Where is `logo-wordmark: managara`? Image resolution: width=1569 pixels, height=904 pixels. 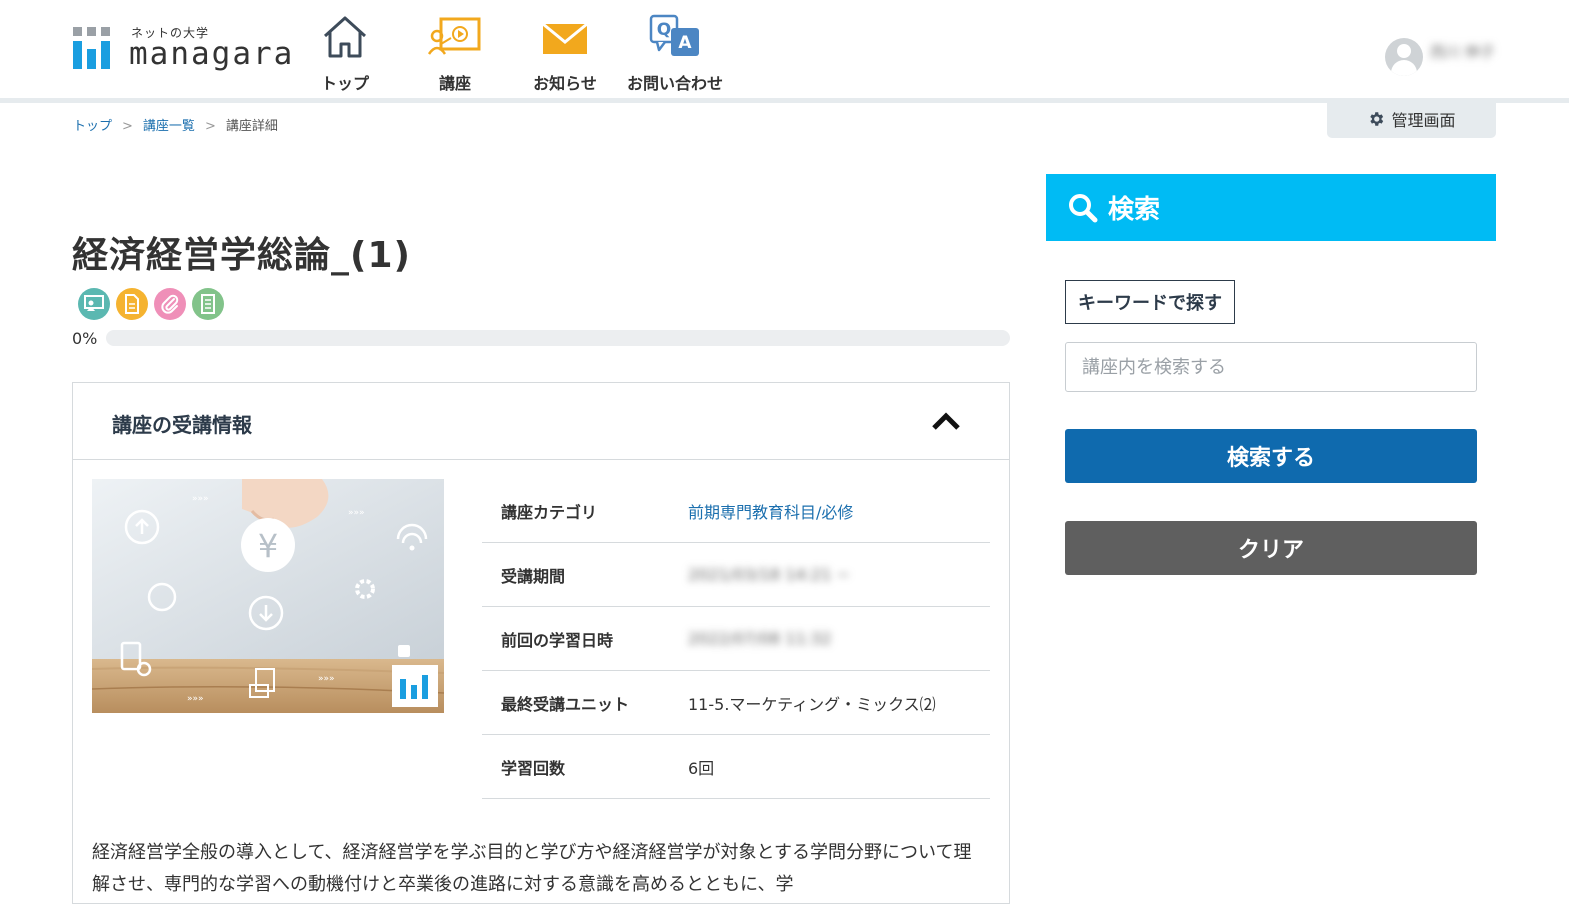 logo-wordmark: managara is located at coordinates (212, 54).